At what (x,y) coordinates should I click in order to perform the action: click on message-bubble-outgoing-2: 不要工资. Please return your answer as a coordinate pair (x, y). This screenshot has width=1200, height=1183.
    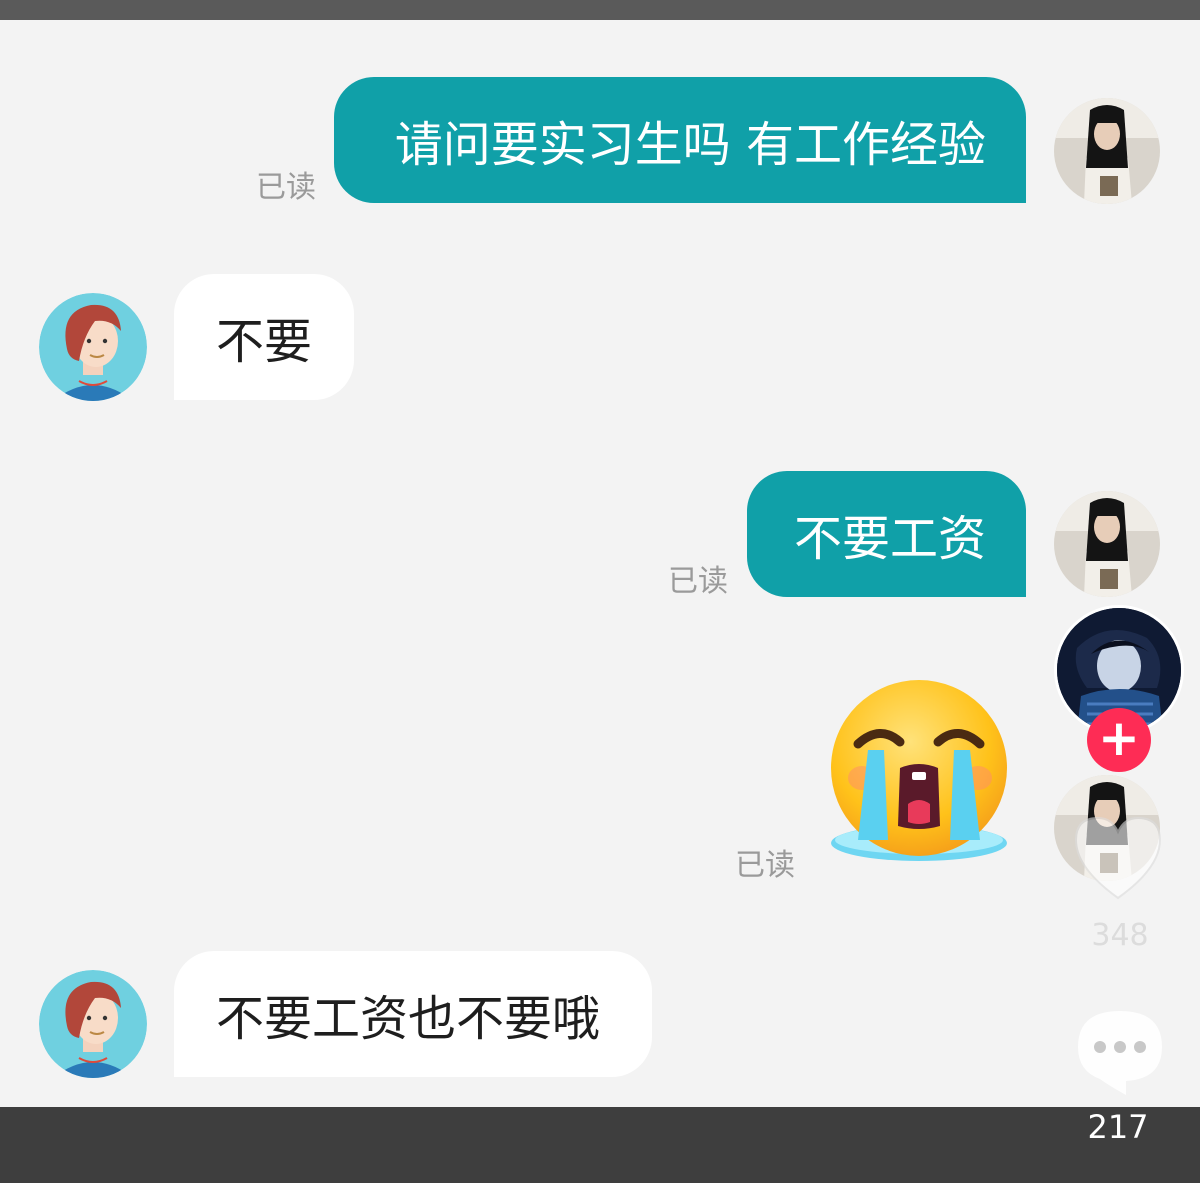
    Looking at the image, I should click on (886, 534).